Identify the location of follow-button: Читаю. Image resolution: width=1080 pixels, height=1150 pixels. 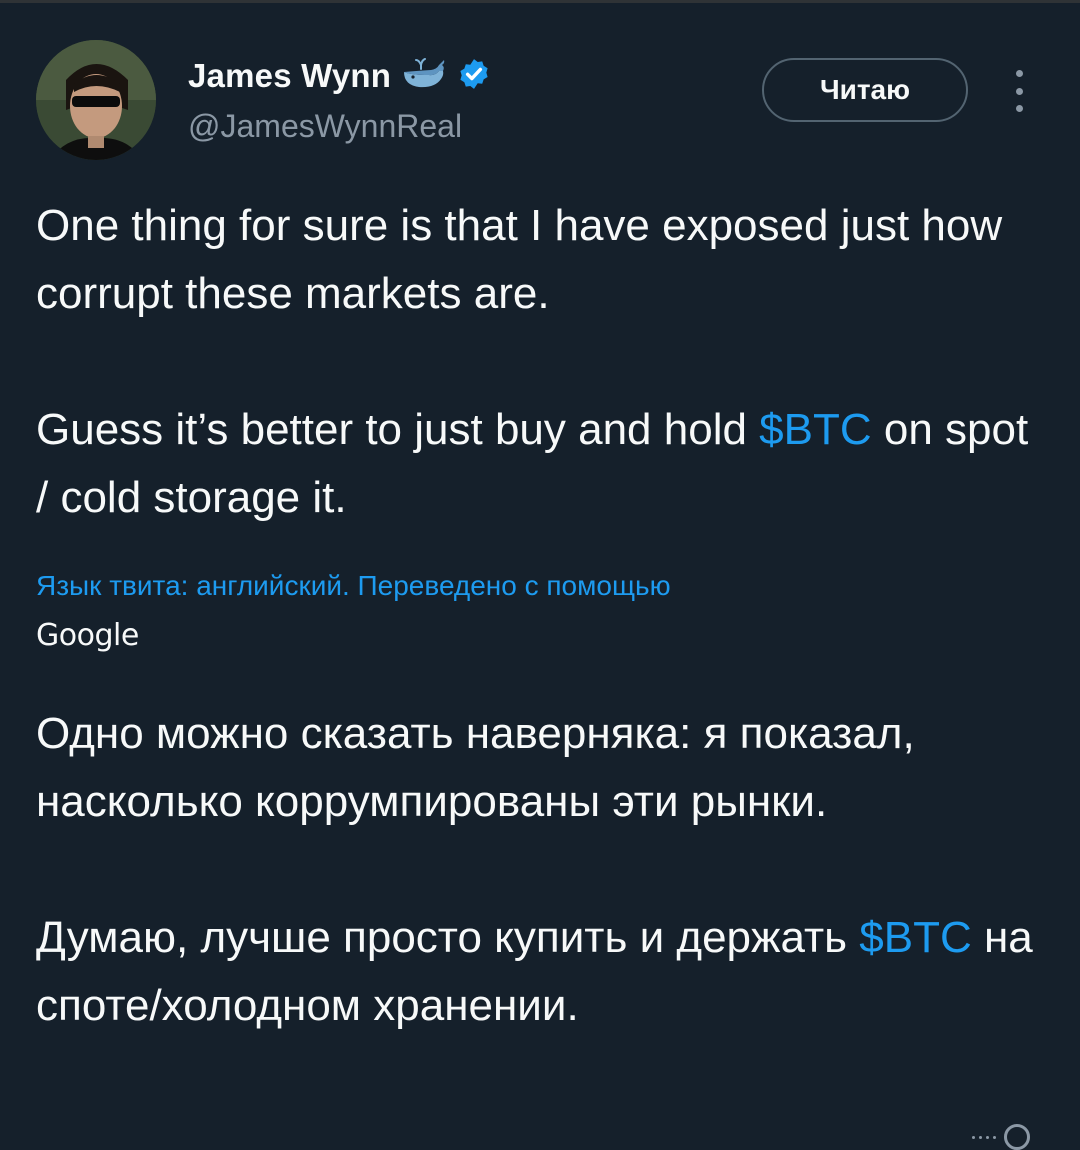
(865, 90).